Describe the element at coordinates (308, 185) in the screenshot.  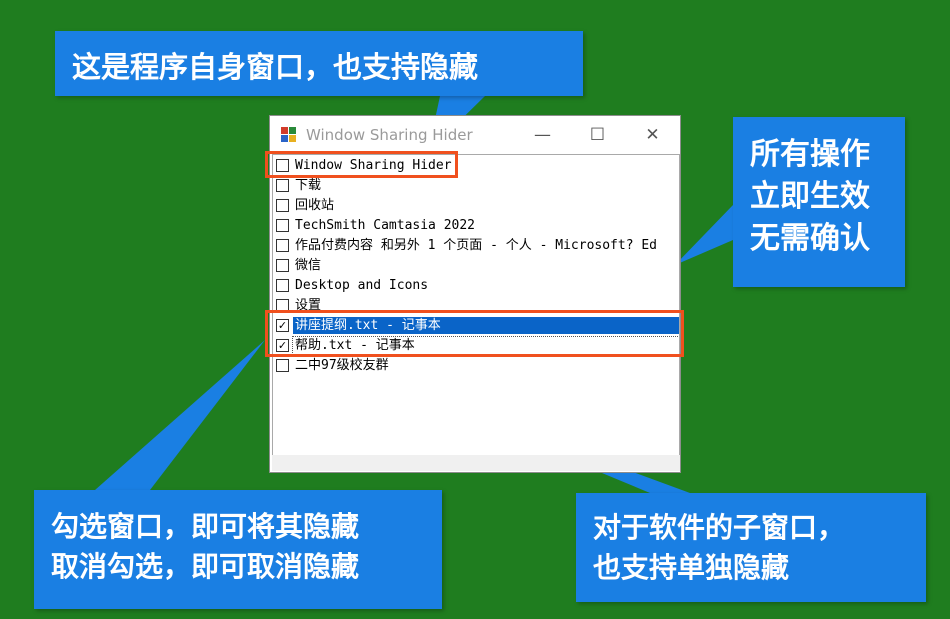
I see `list-item-label: 下载` at that location.